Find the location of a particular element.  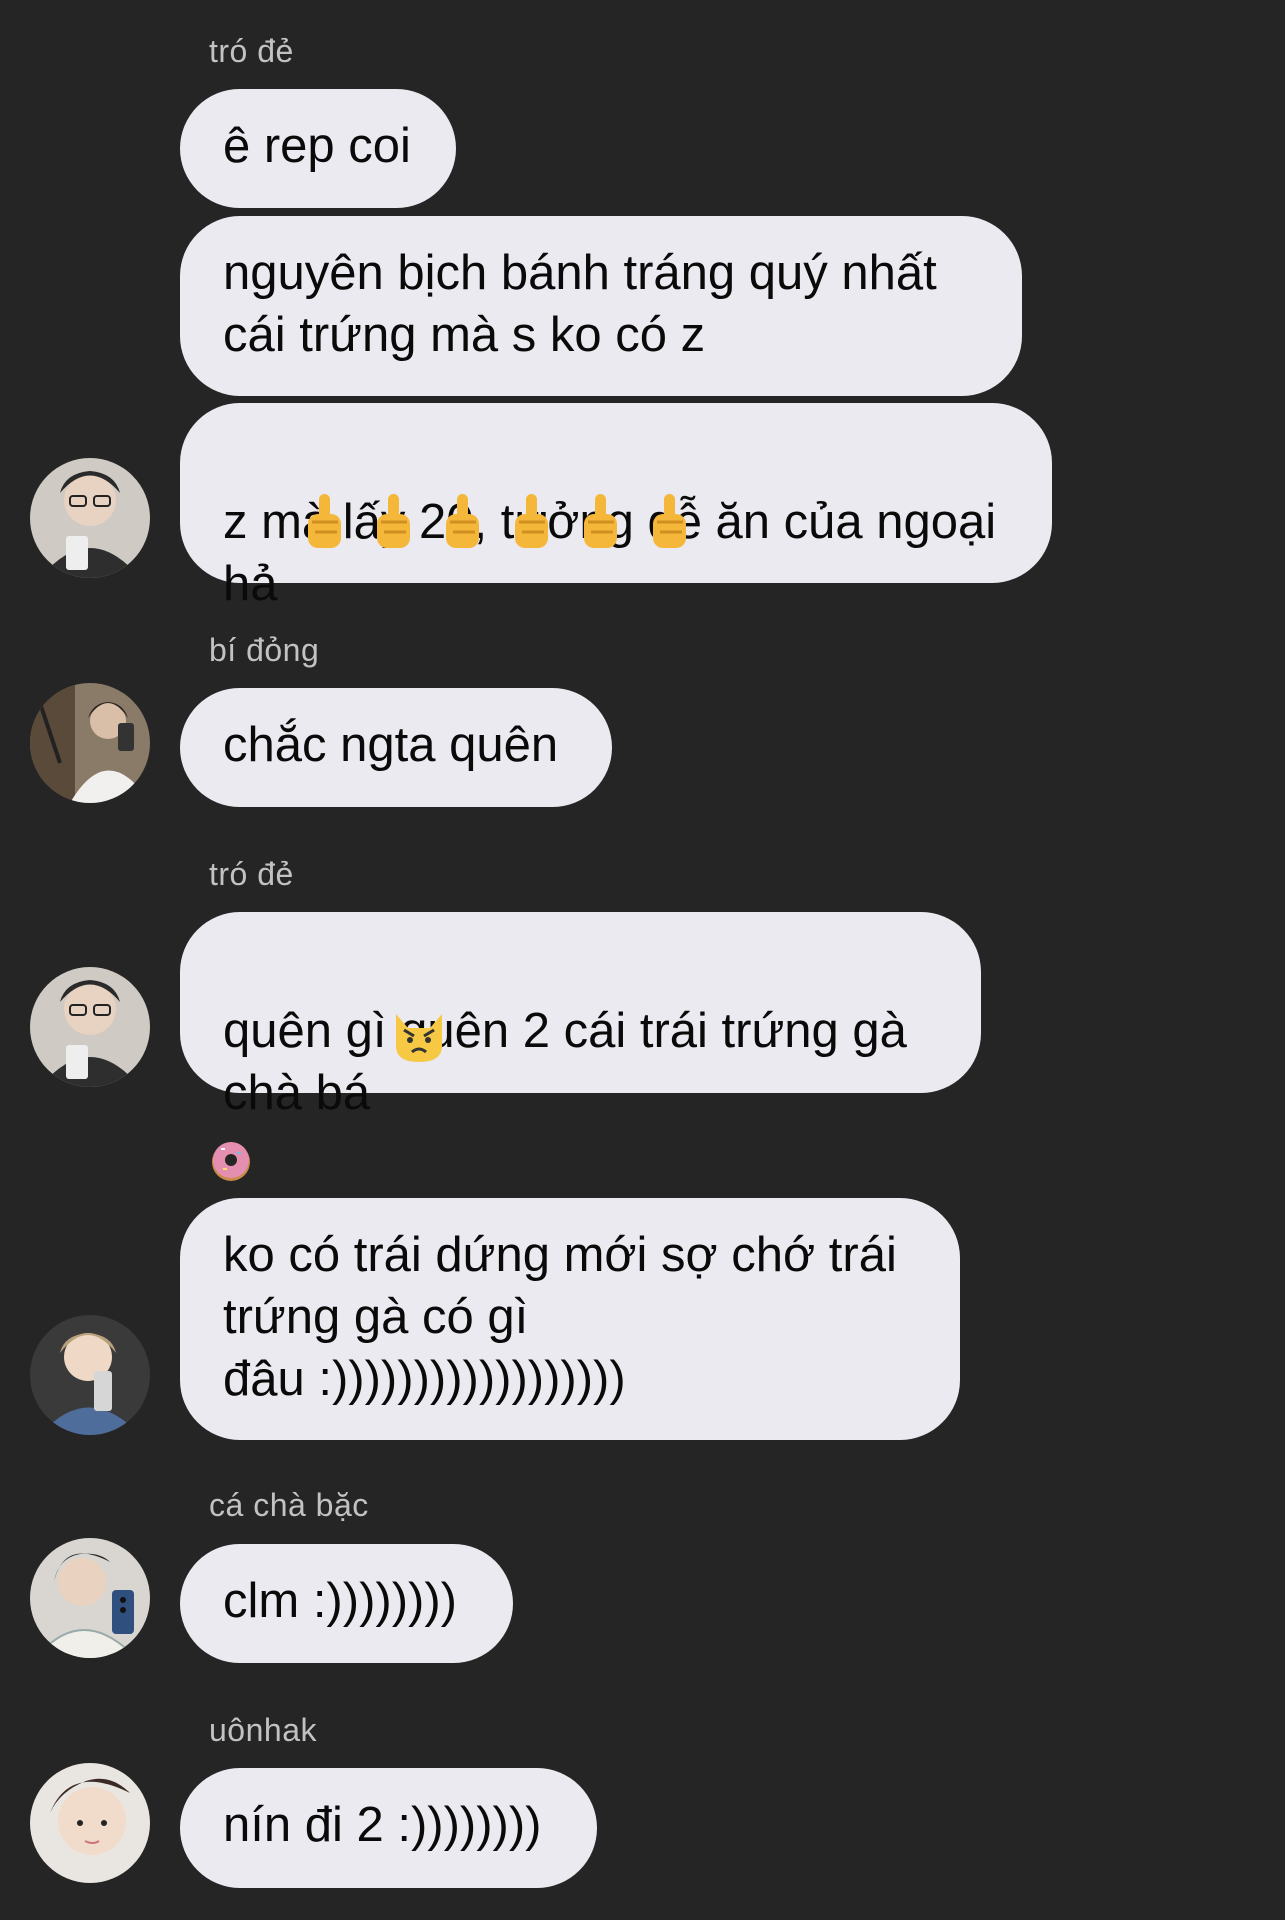

message-bubble: nín đi 2 :)))))))) is located at coordinates (388, 1828).